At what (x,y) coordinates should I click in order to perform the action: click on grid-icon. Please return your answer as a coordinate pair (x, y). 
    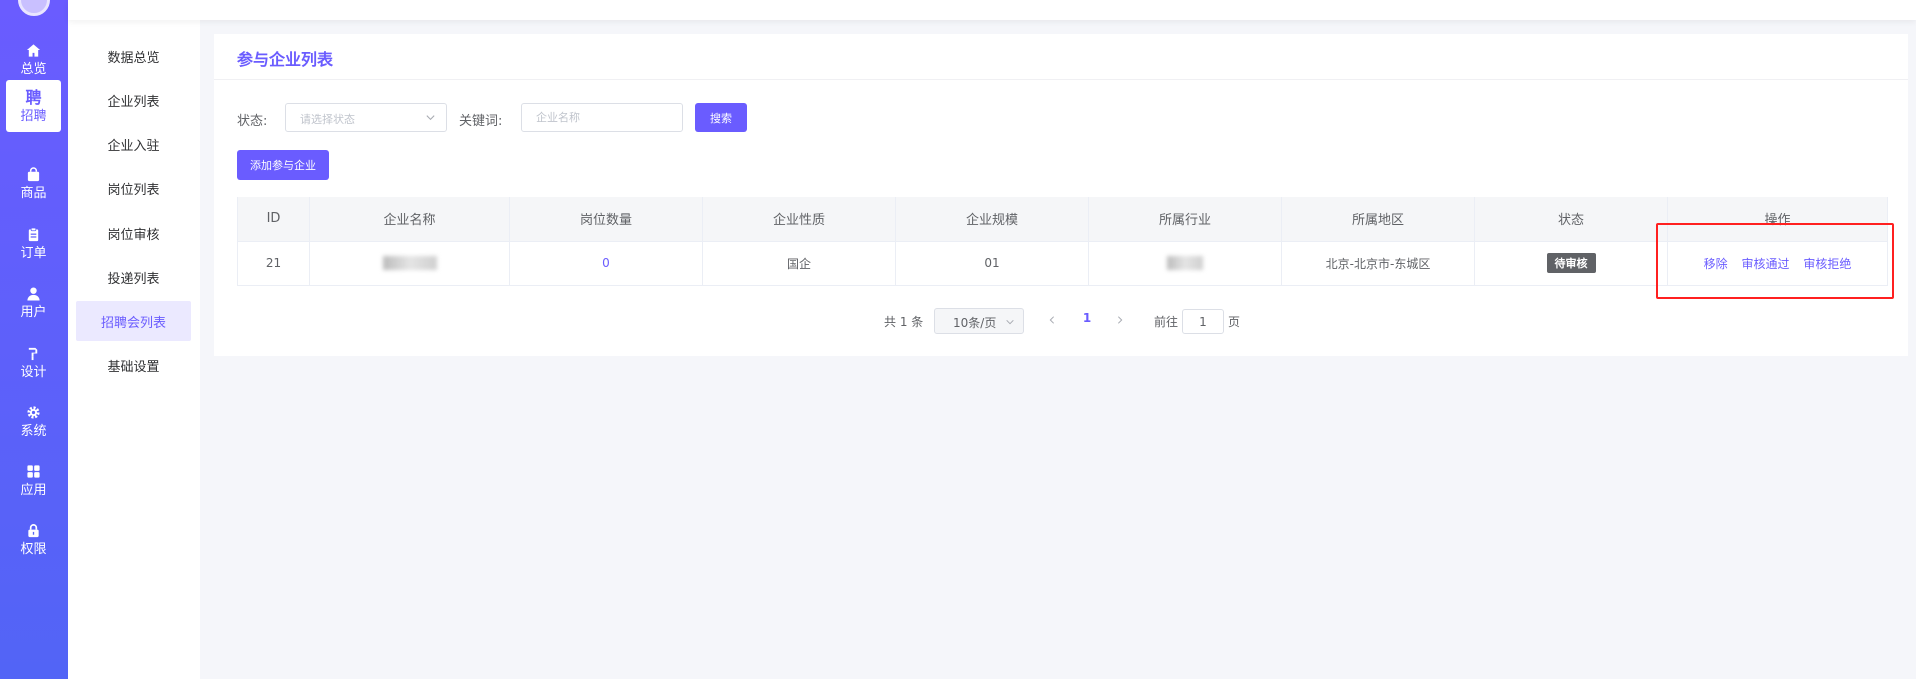
    Looking at the image, I should click on (33, 471).